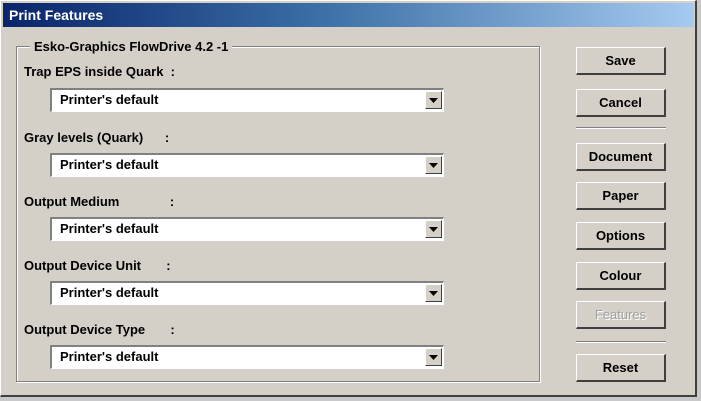 Image resolution: width=701 pixels, height=401 pixels. Describe the element at coordinates (109, 292) in the screenshot. I see `output-device-unit-value: Printer's default` at that location.